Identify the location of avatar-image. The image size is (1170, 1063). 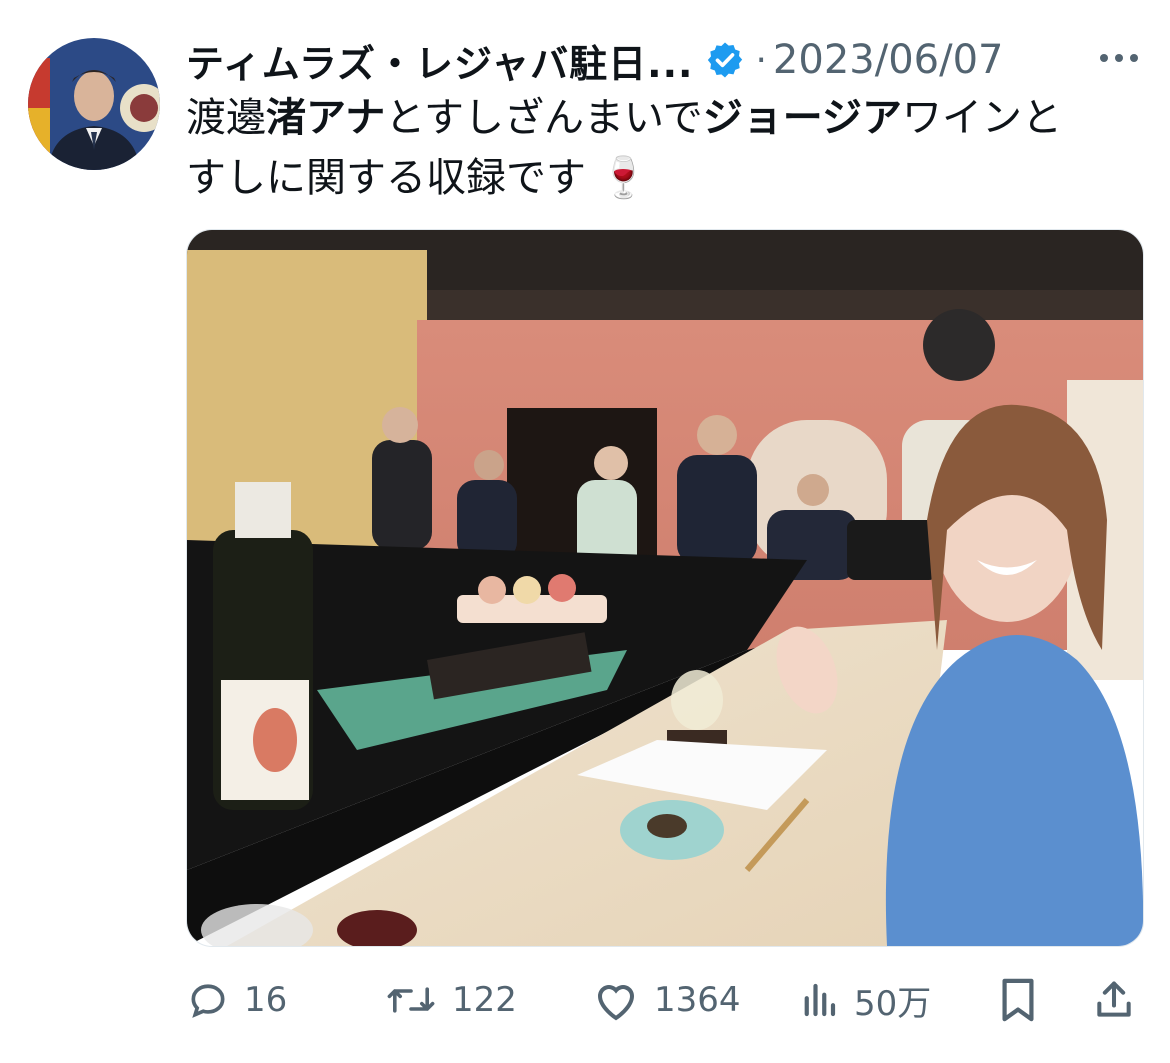
(94, 104).